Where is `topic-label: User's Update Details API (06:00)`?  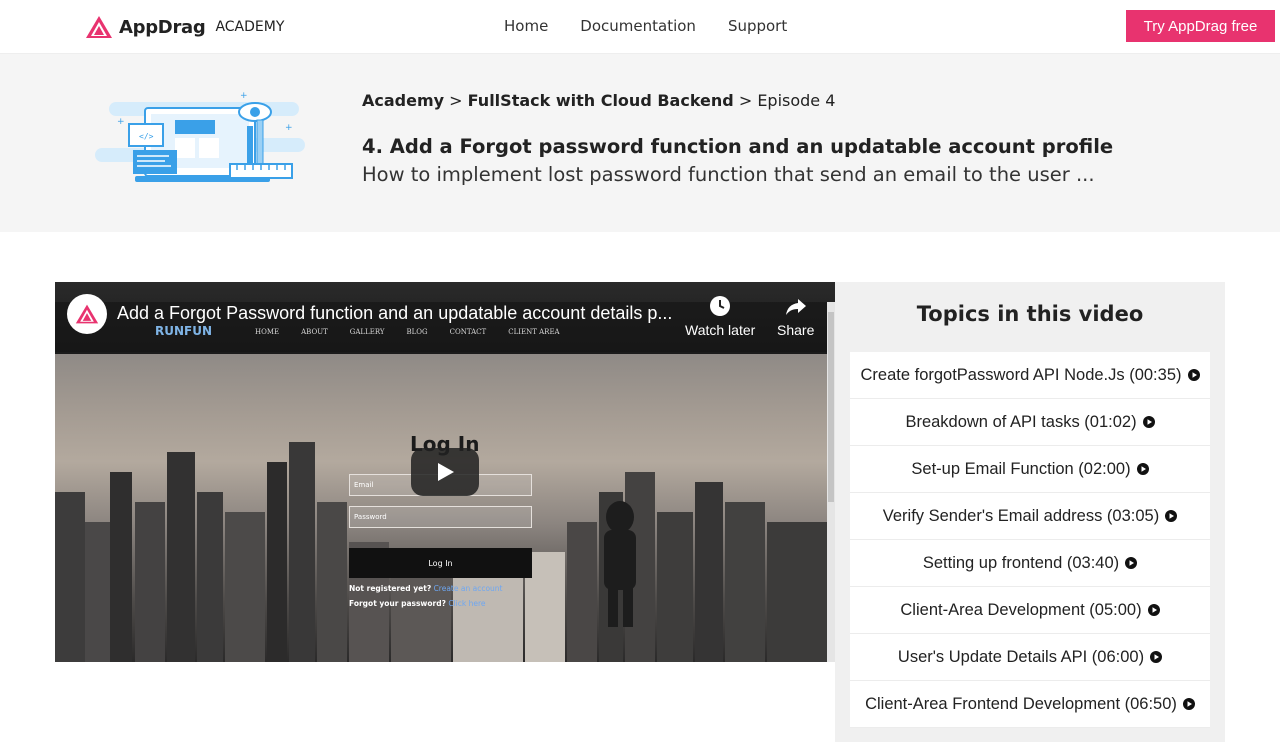
topic-label: User's Update Details API (06:00) is located at coordinates (1021, 656).